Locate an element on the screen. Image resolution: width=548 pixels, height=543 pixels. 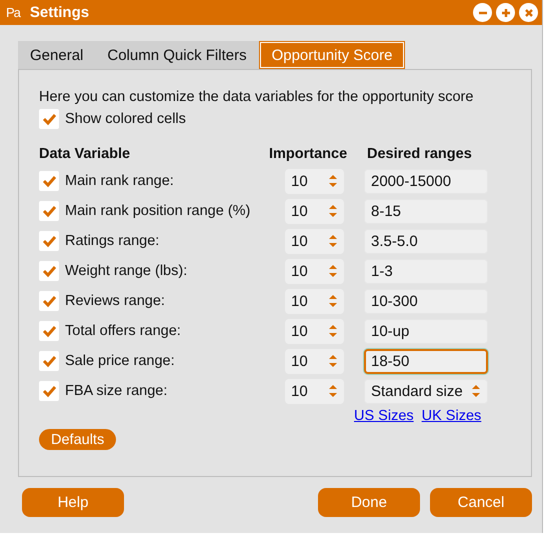
size-link: US Sizes is located at coordinates (384, 416).